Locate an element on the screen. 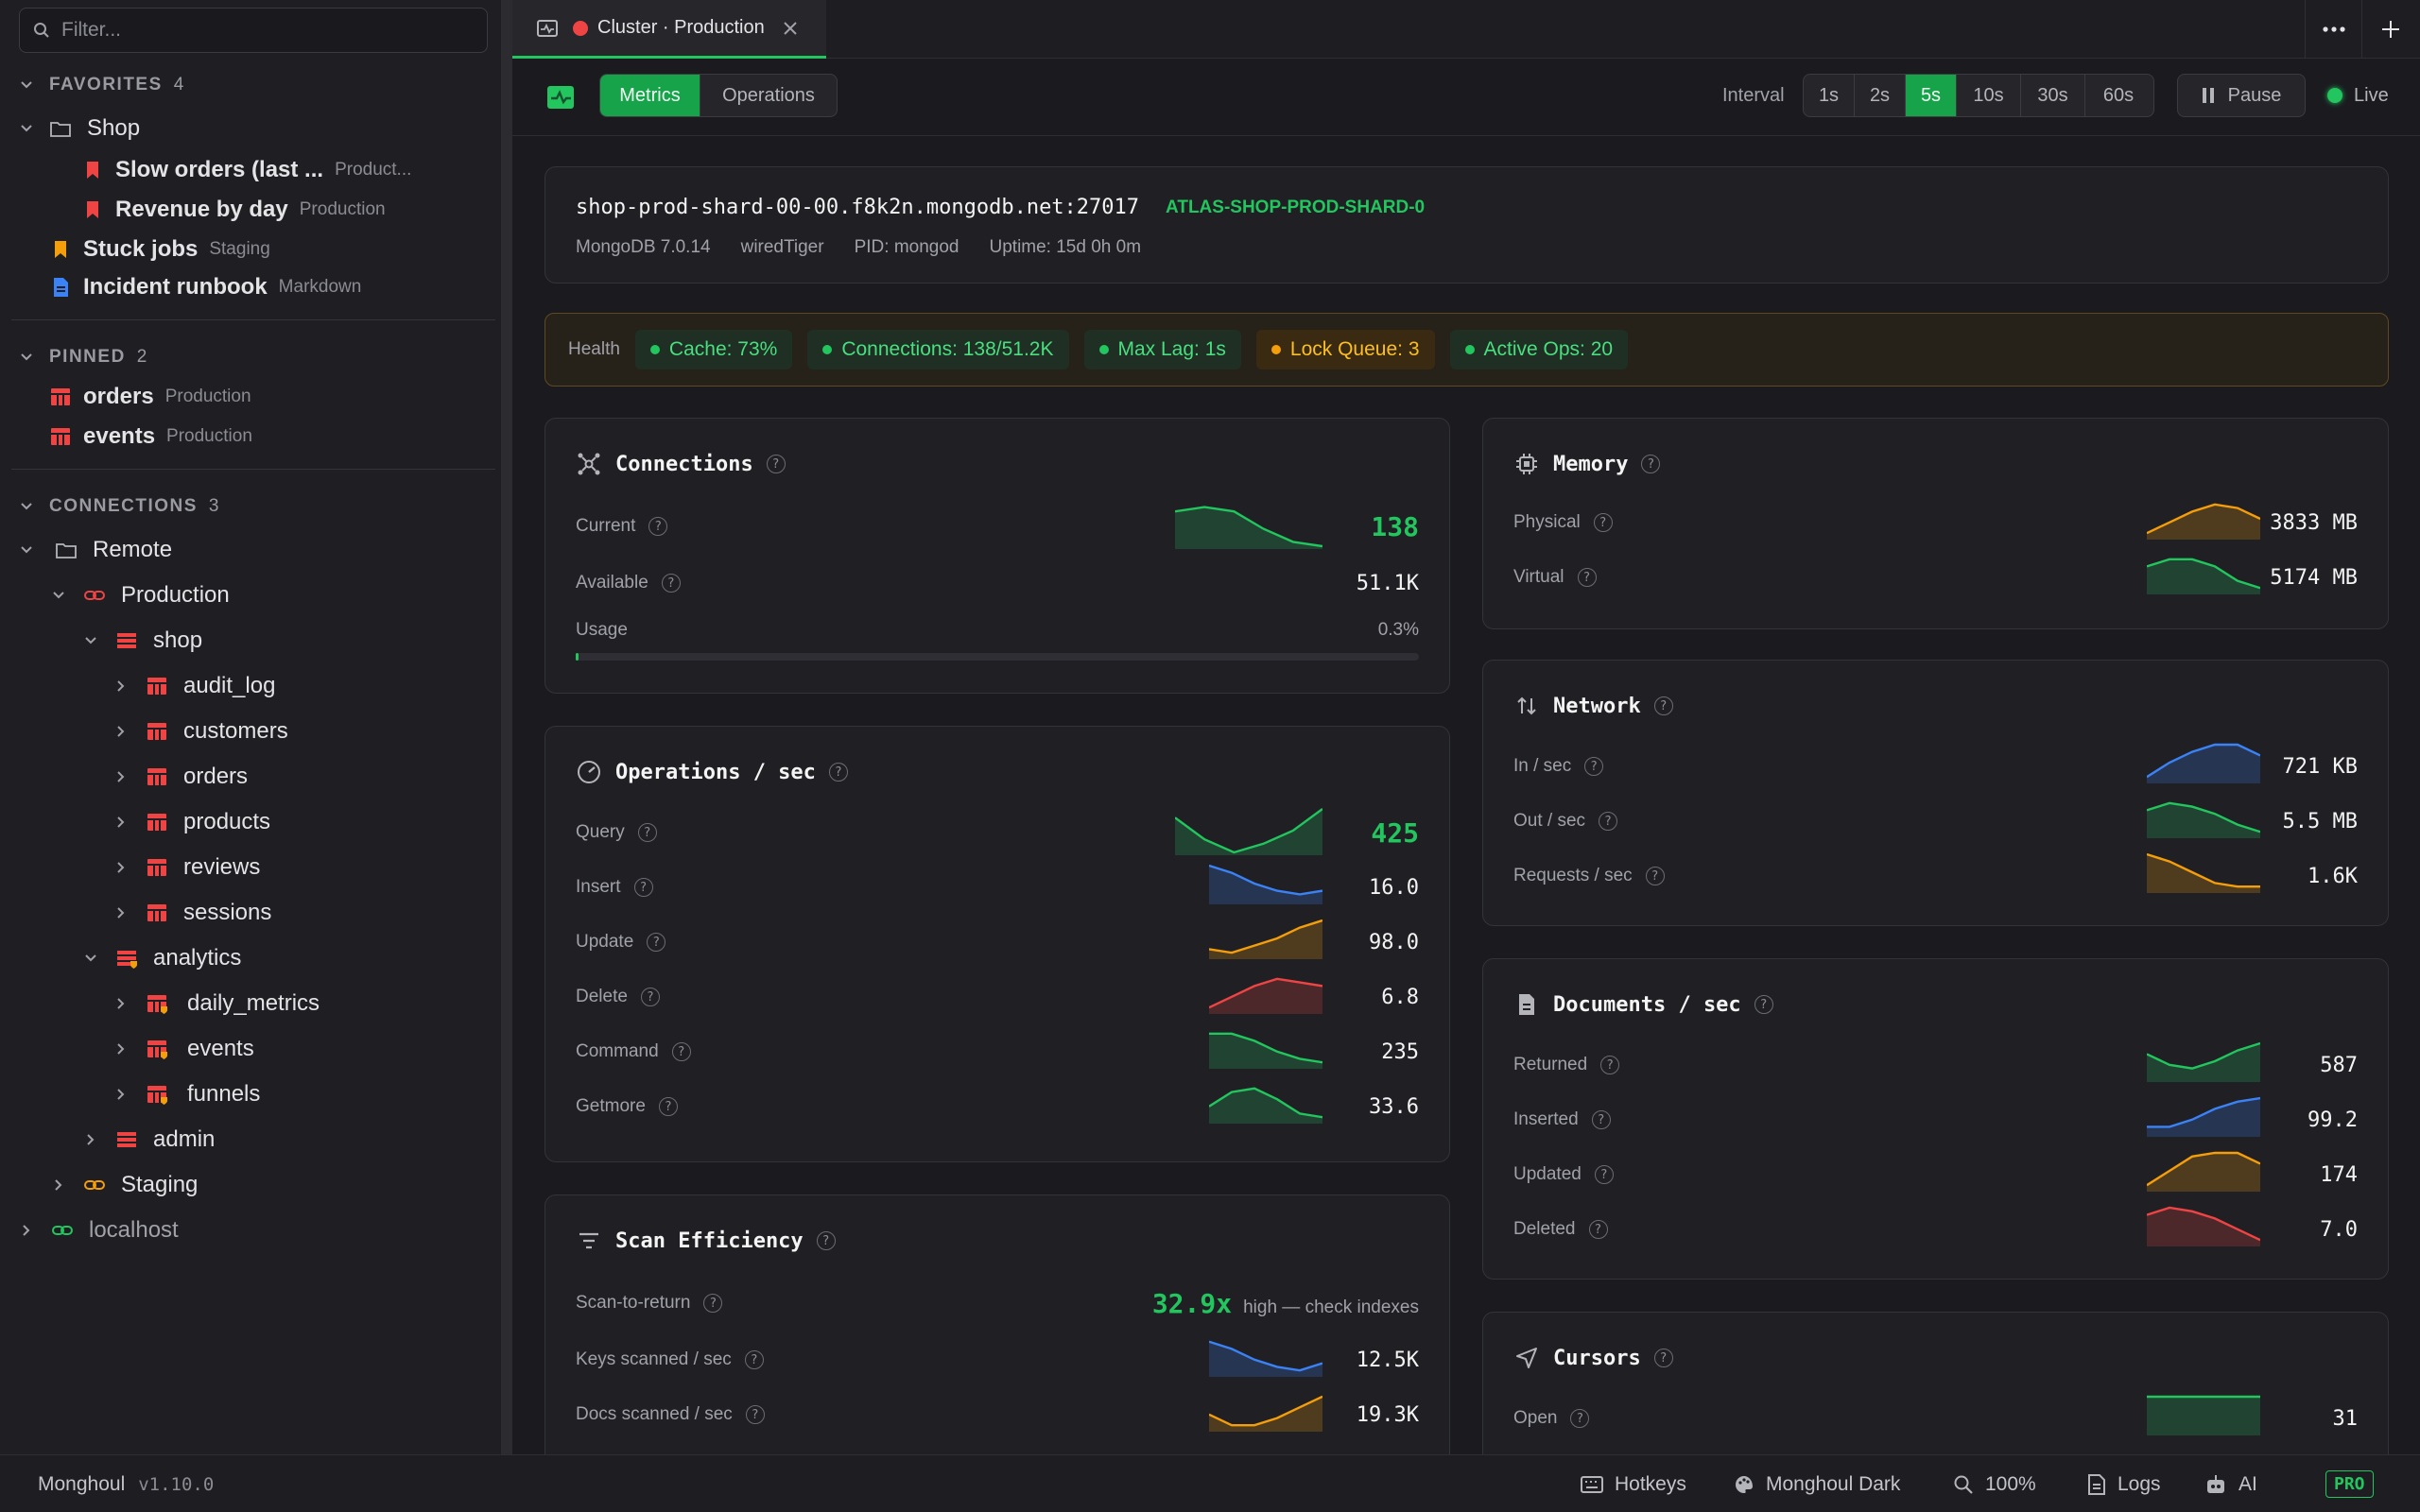 This screenshot has width=2420, height=1512. pinned-item: orders Production is located at coordinates (150, 397).